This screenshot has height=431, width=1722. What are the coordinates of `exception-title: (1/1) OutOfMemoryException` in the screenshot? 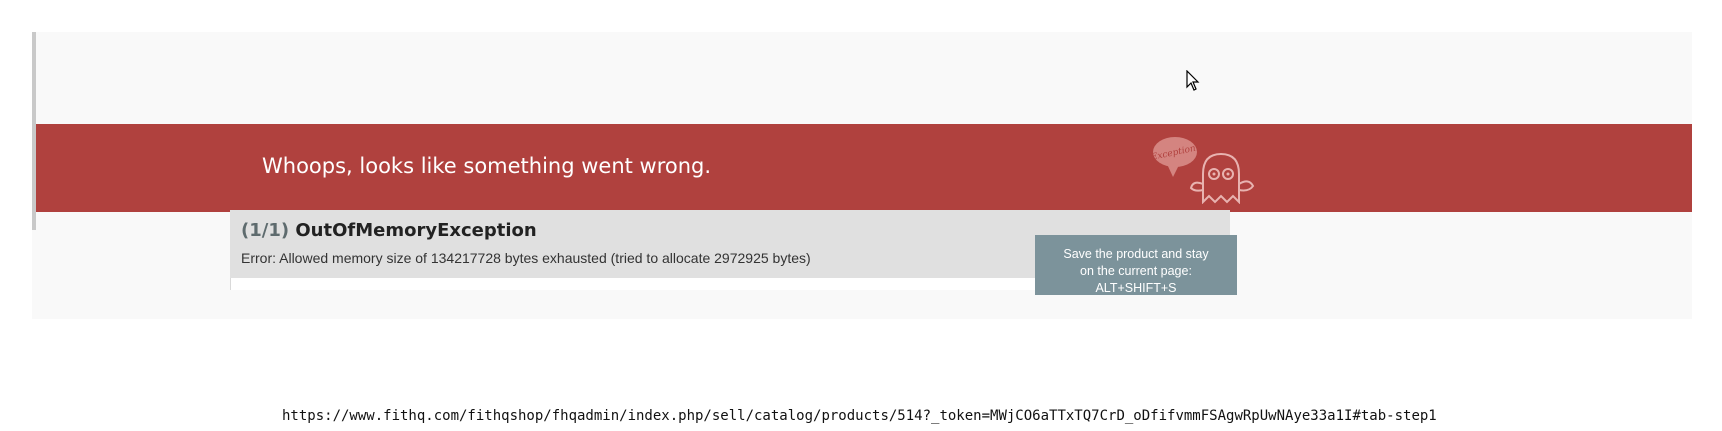 It's located at (389, 230).